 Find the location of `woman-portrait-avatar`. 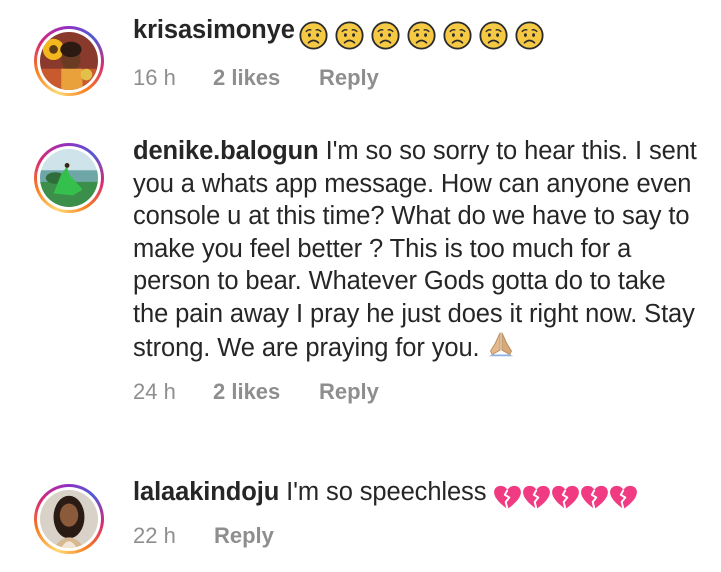

woman-portrait-avatar is located at coordinates (69, 519).